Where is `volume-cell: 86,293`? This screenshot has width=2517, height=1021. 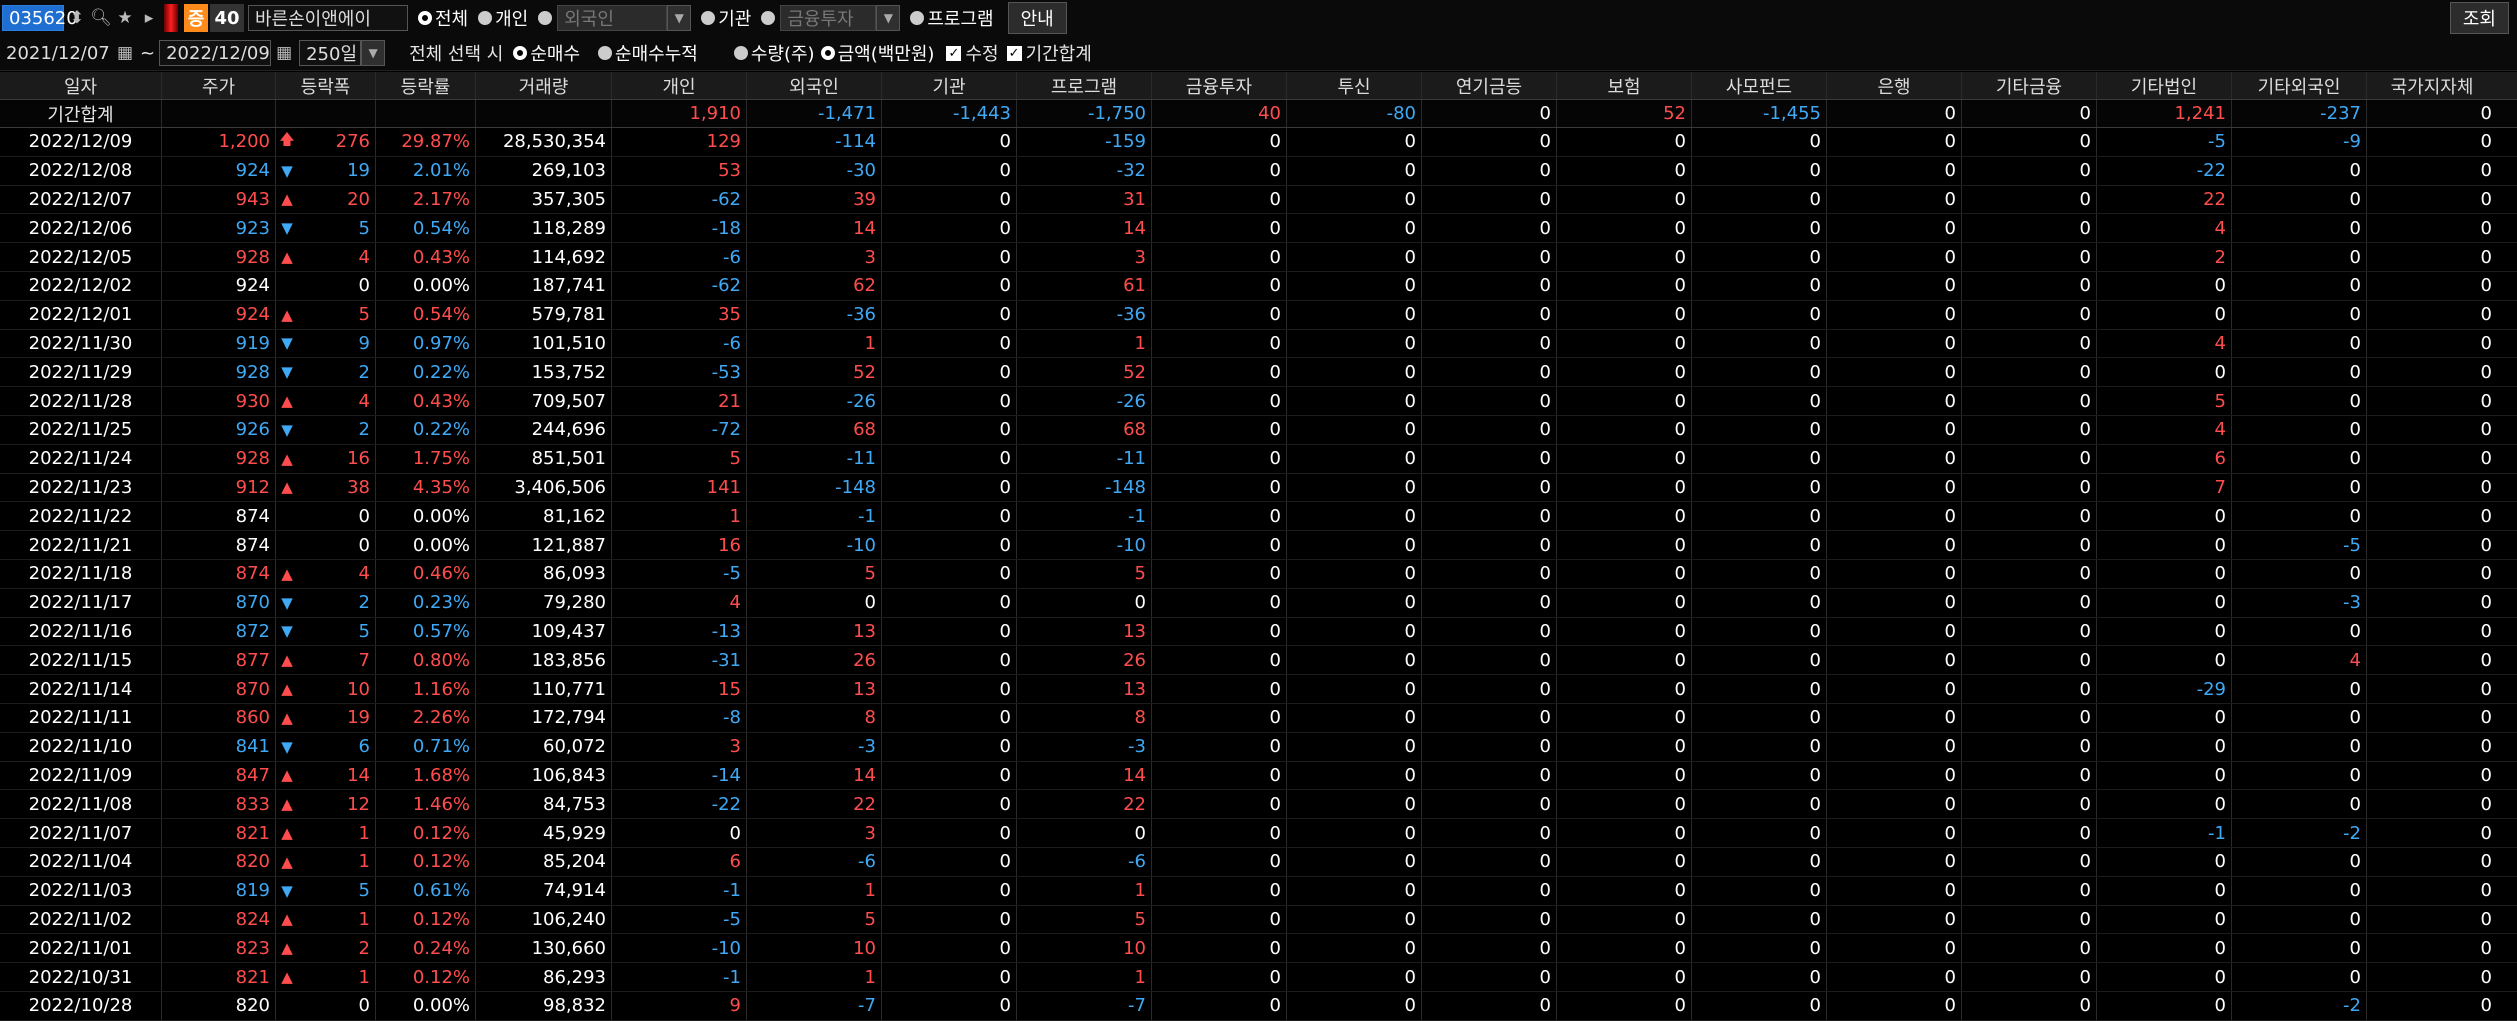
volume-cell: 86,293 is located at coordinates (544, 977).